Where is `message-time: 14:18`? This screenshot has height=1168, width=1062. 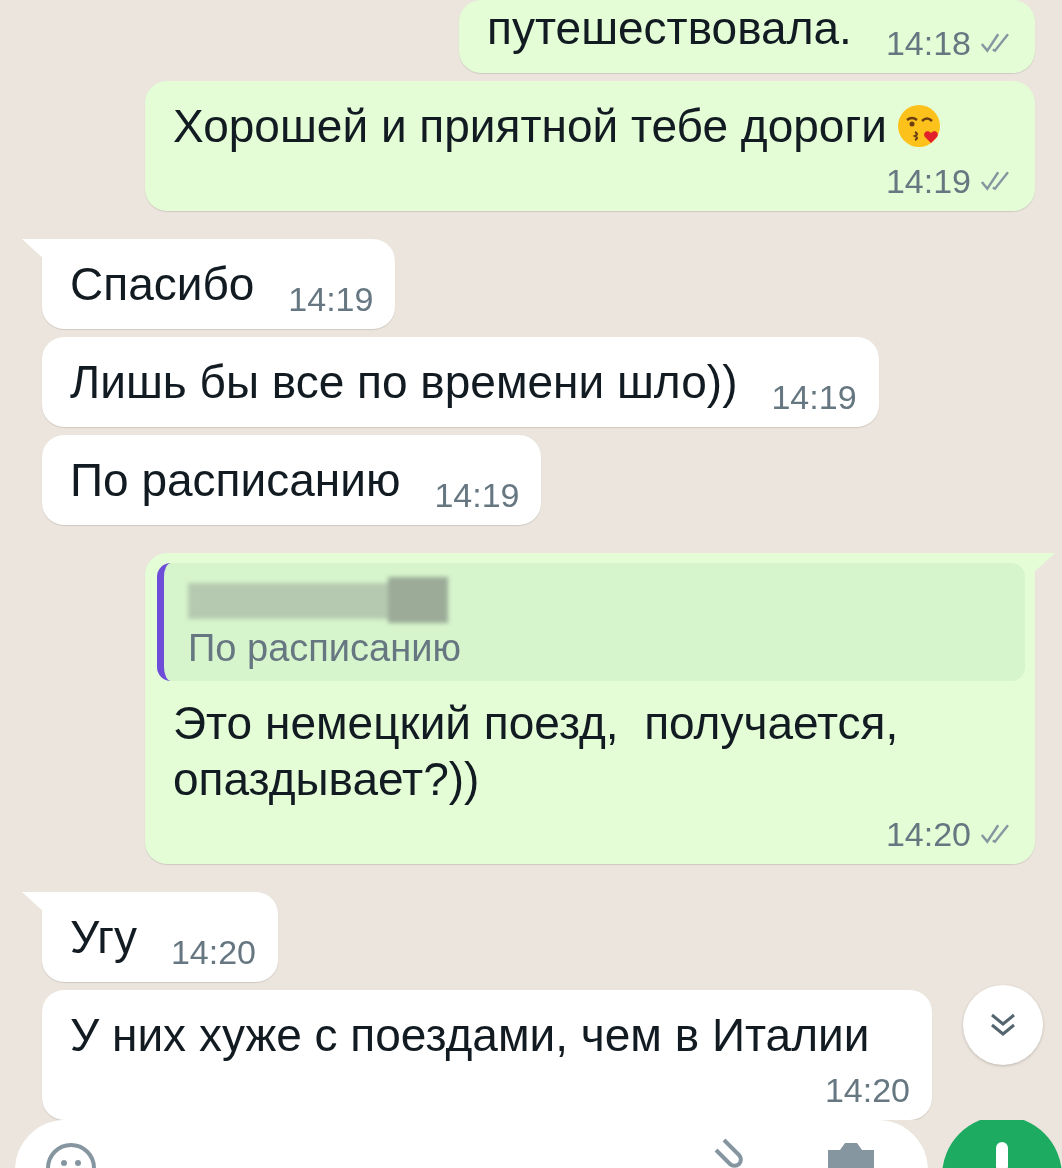
message-time: 14:18 is located at coordinates (928, 43).